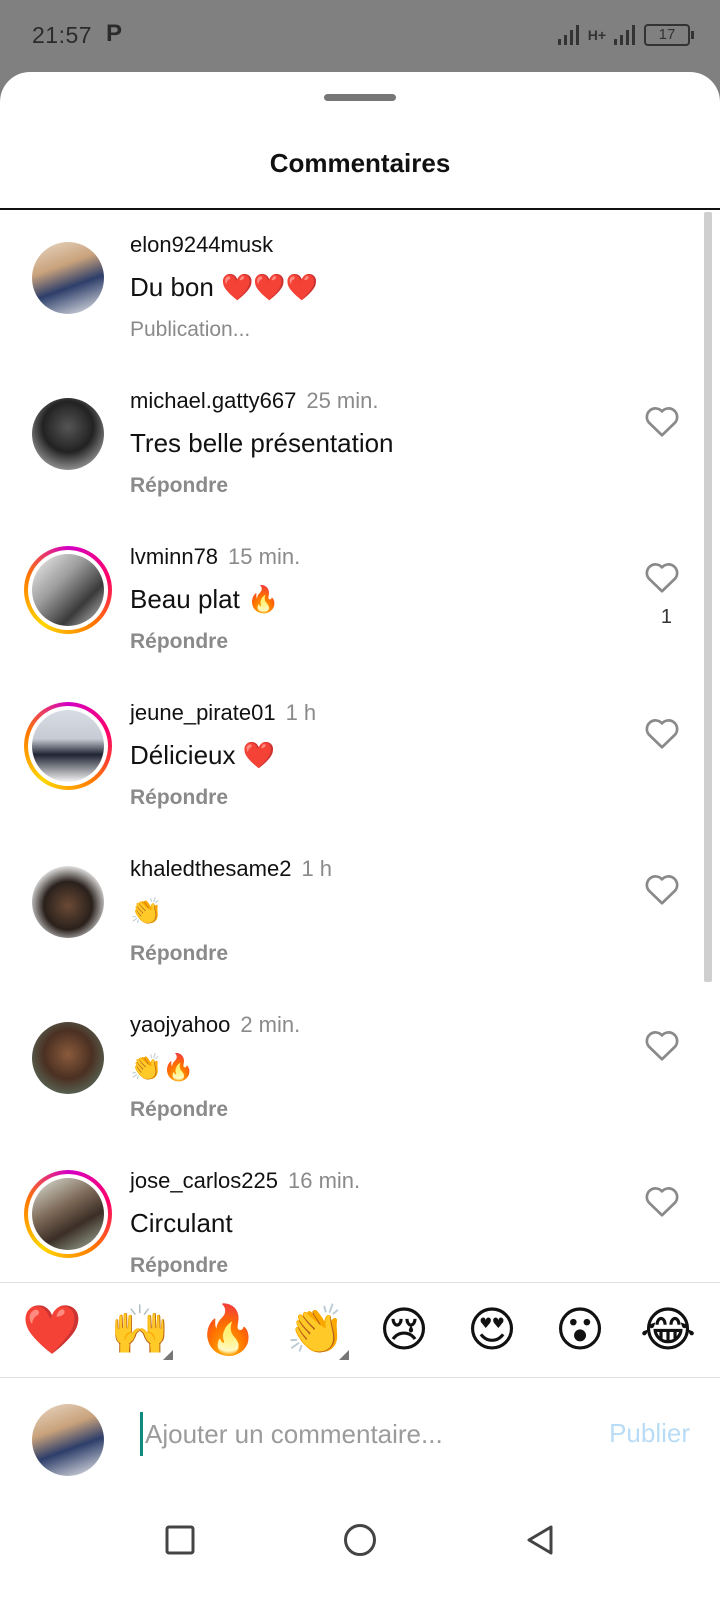 The width and height of the screenshot is (720, 1612). I want to click on comment-composer: Publier, so click(360, 1433).